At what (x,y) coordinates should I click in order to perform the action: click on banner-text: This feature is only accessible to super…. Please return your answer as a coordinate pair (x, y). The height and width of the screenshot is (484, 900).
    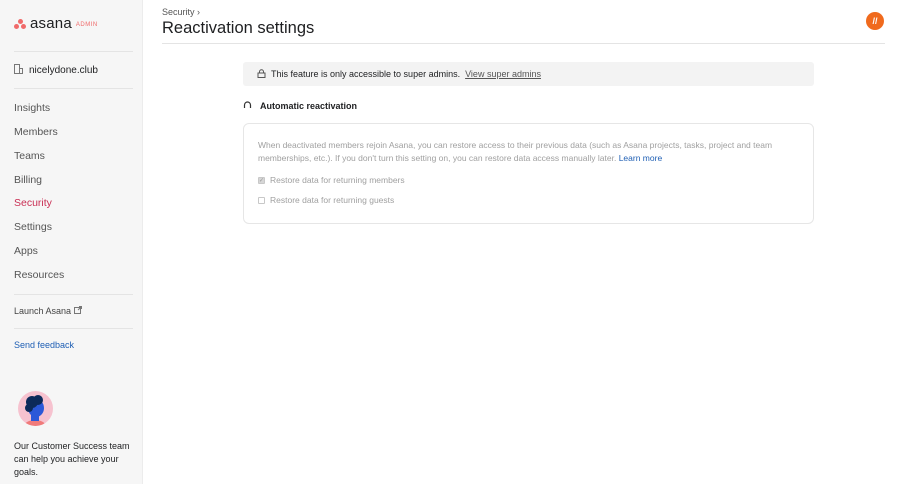
    Looking at the image, I should click on (366, 74).